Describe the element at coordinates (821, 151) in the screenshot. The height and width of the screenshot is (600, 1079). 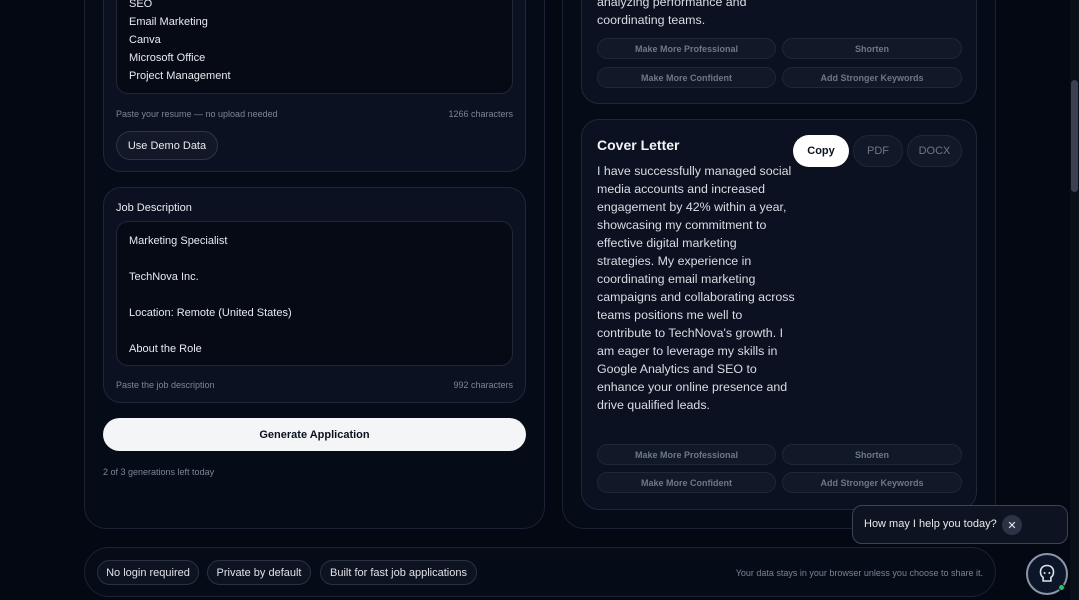
I see `copy-button: Copy` at that location.